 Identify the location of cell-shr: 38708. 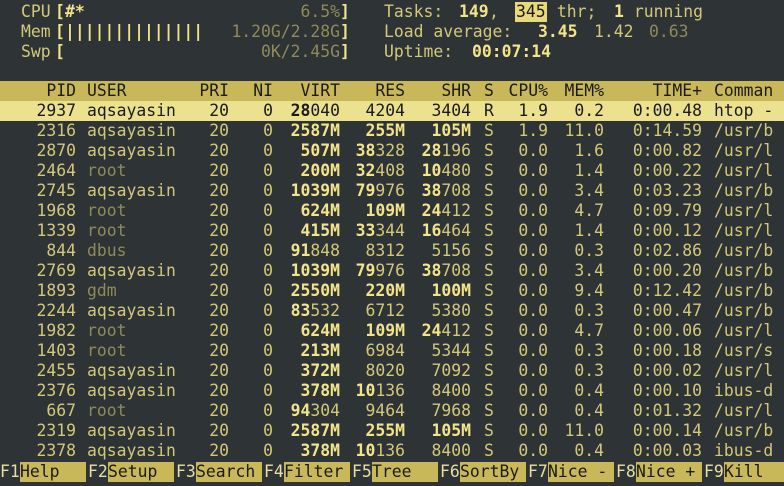
(446, 270).